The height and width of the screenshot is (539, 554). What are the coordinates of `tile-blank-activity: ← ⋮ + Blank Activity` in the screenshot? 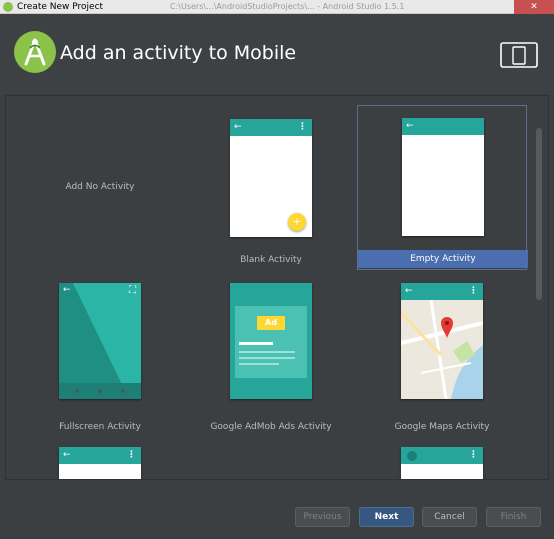 It's located at (271, 184).